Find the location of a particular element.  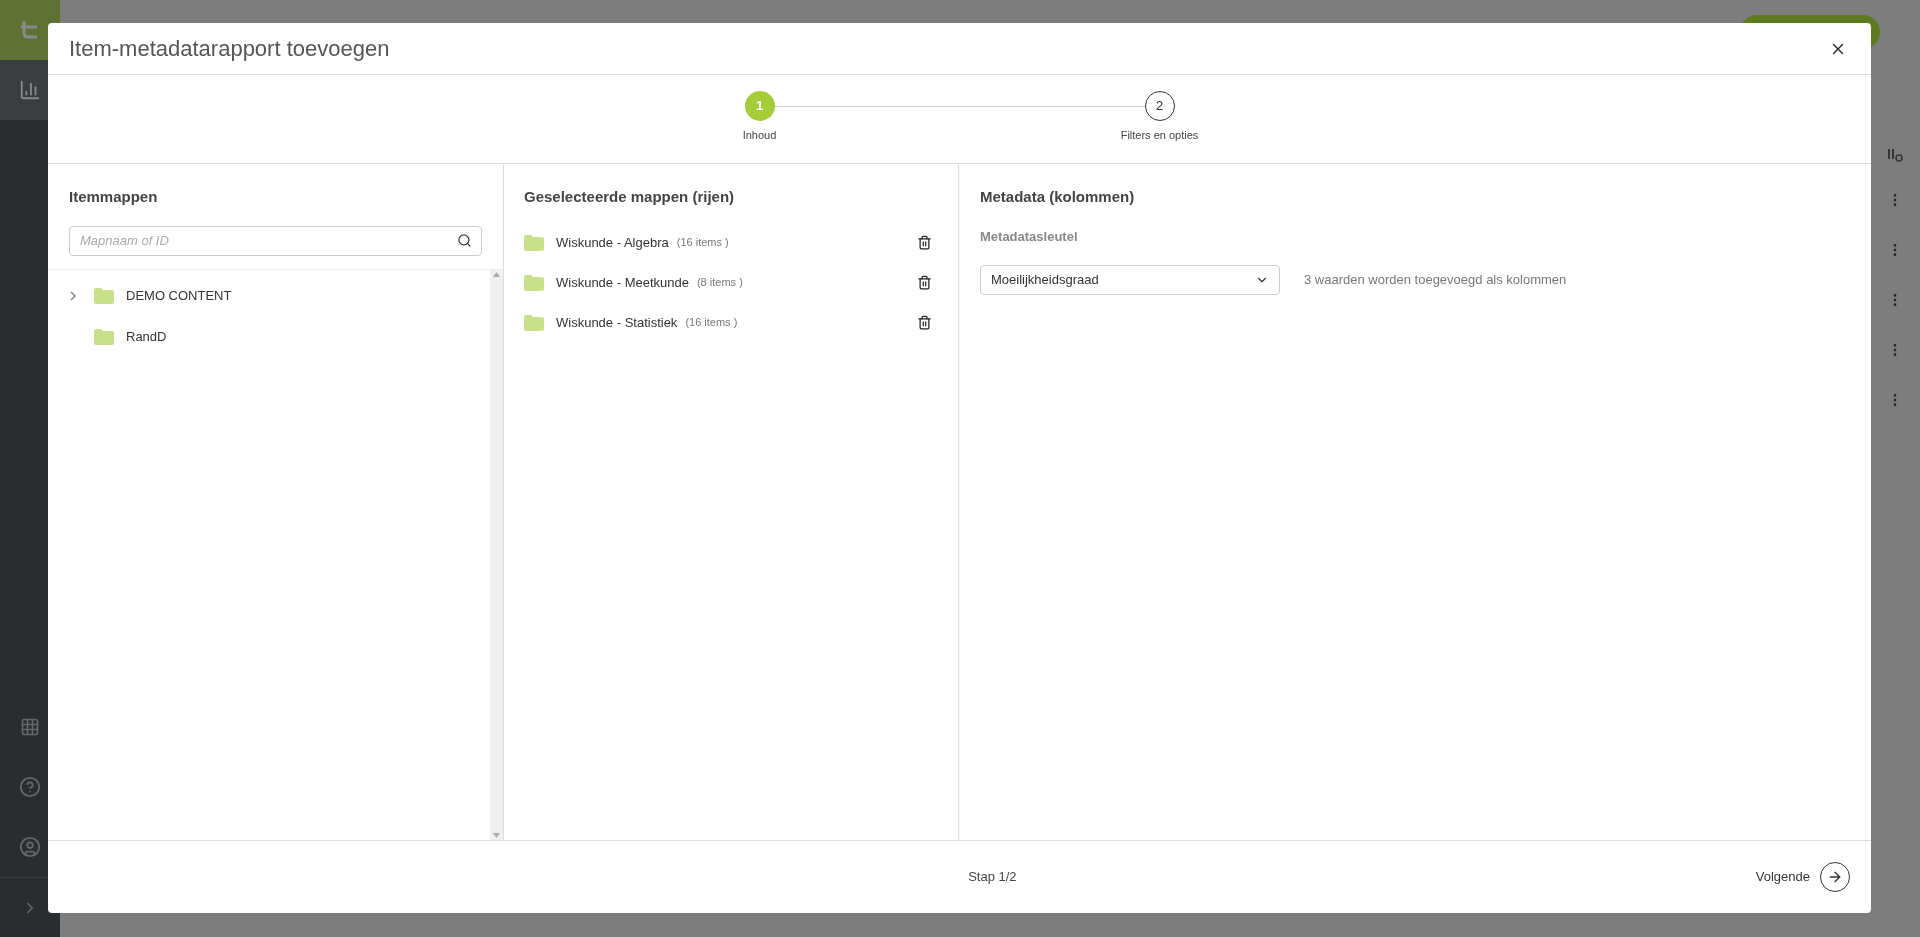

folder-name: Wiskunde - Algebra is located at coordinates (612, 242).